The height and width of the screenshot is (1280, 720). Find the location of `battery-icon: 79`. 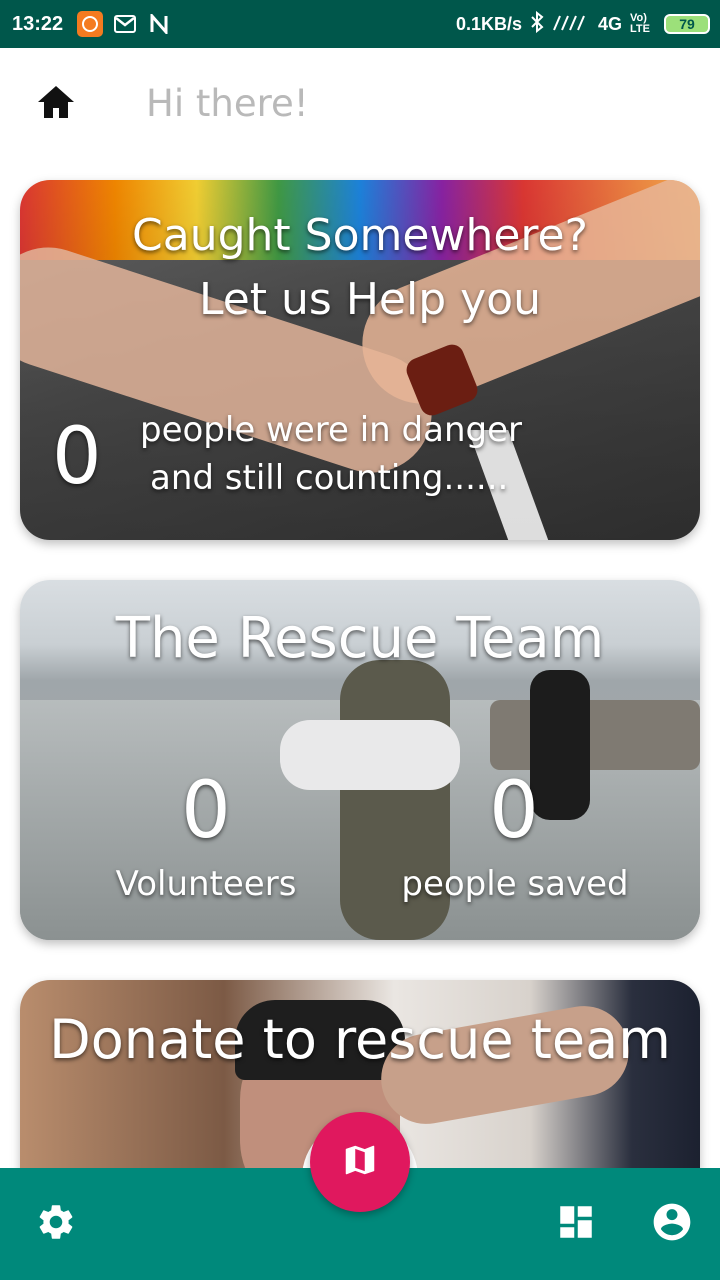

battery-icon: 79 is located at coordinates (687, 24).